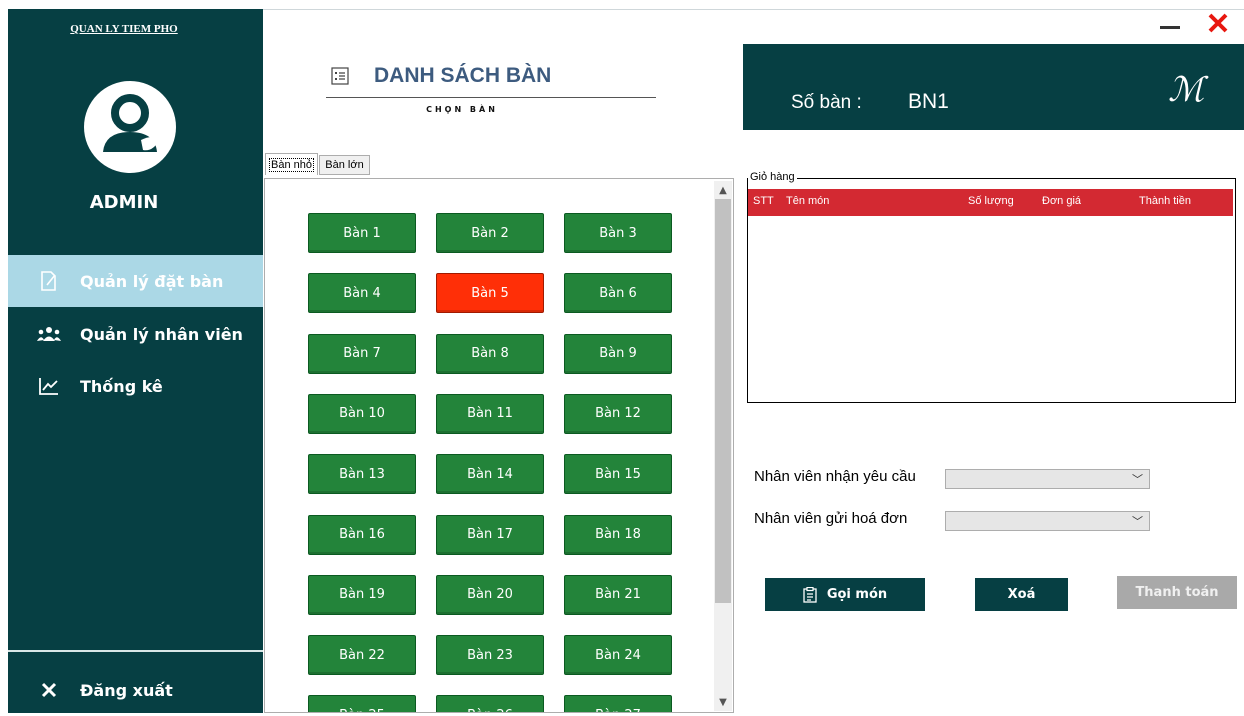 This screenshot has width=1244, height=716. What do you see at coordinates (723, 401) in the screenshot?
I see `scroll-thumb` at bounding box center [723, 401].